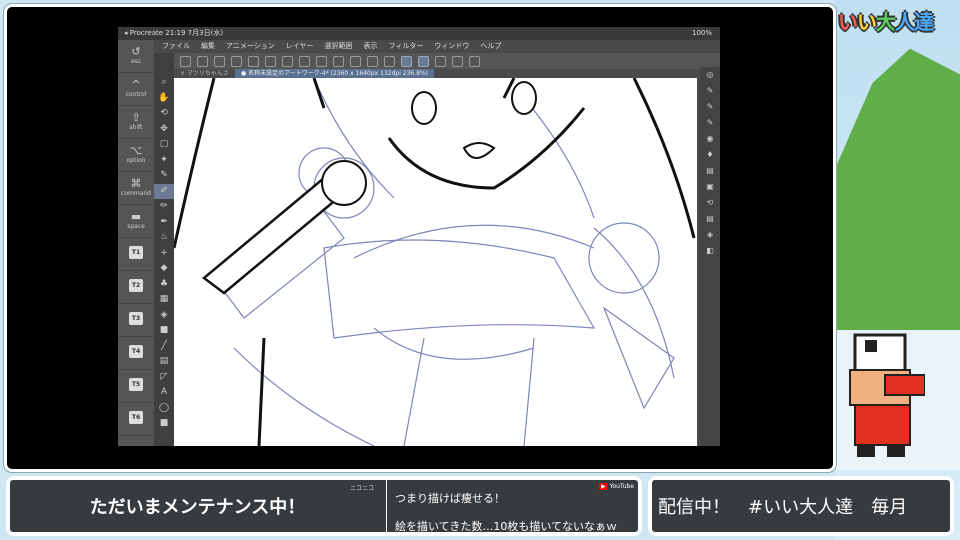 The image size is (960, 540). Describe the element at coordinates (321, 61) in the screenshot. I see `clear-icon` at that location.